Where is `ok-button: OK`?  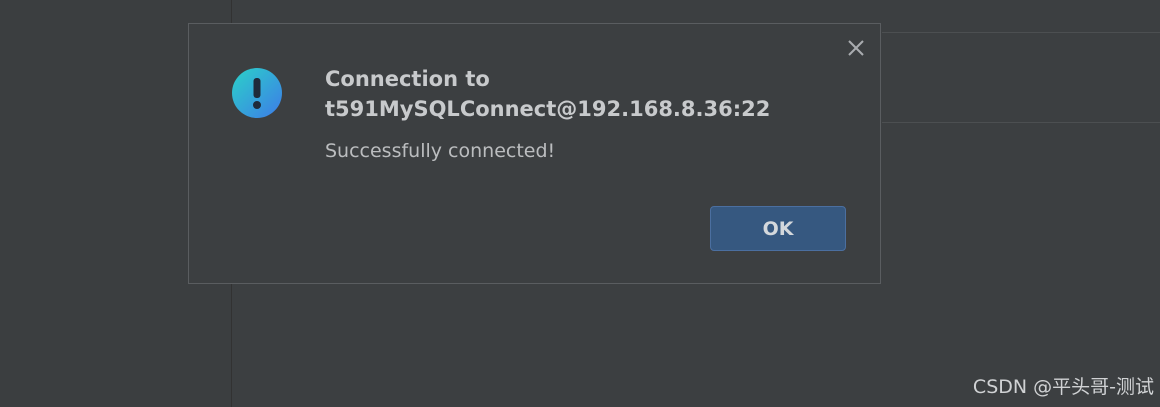
ok-button: OK is located at coordinates (778, 228).